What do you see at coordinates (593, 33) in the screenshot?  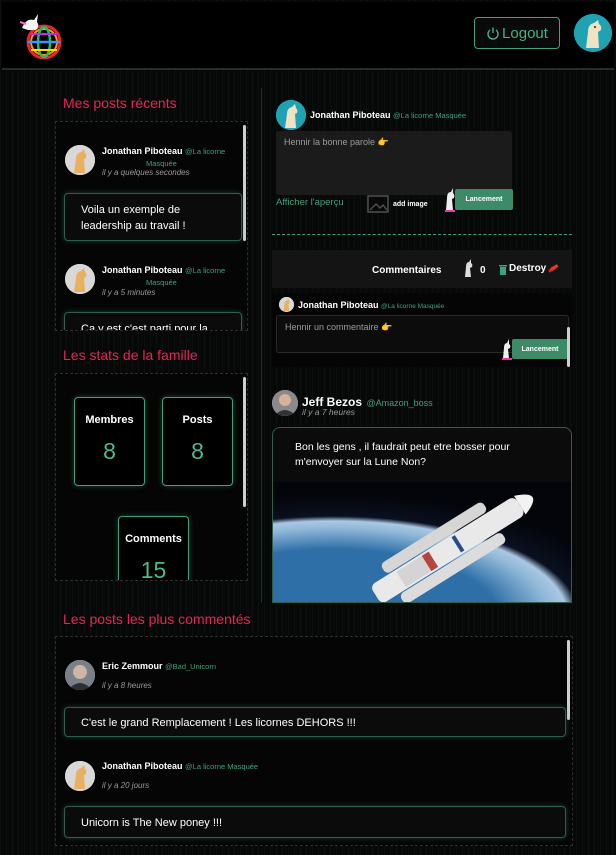 I see `user-avatar` at bounding box center [593, 33].